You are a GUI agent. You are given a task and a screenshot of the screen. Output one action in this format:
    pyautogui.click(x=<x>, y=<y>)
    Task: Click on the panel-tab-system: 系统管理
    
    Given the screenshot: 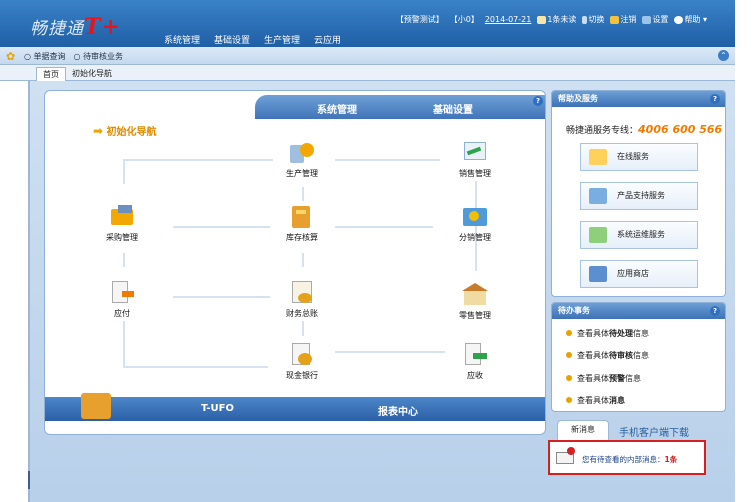 What is the action you would take?
    pyautogui.click(x=337, y=108)
    